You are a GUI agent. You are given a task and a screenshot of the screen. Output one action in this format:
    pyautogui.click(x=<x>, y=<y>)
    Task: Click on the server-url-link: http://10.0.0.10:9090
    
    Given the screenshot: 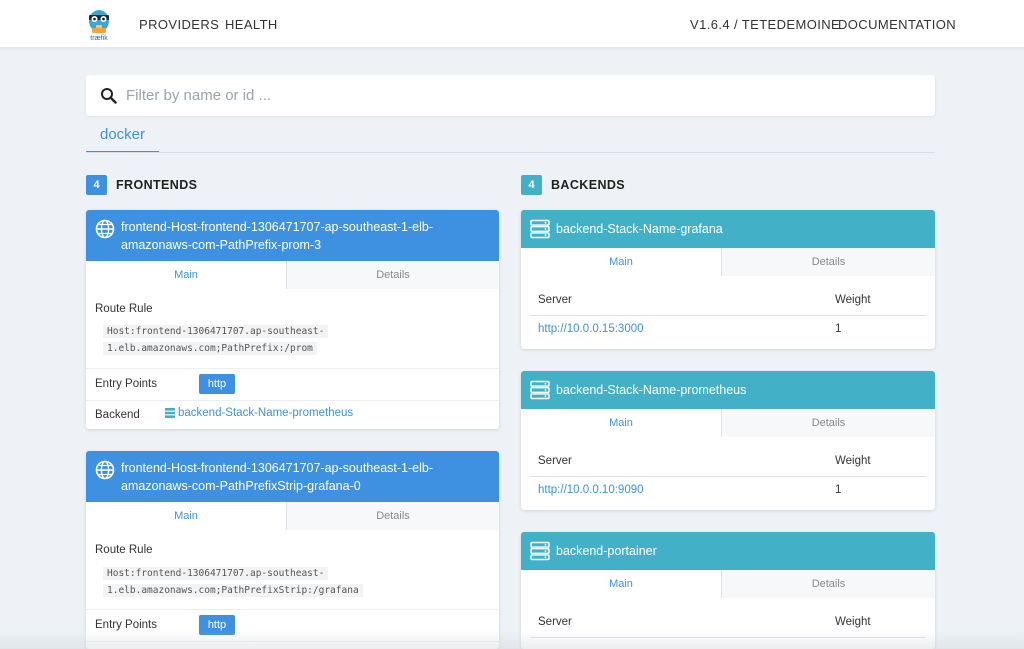 What is the action you would take?
    pyautogui.click(x=591, y=490)
    